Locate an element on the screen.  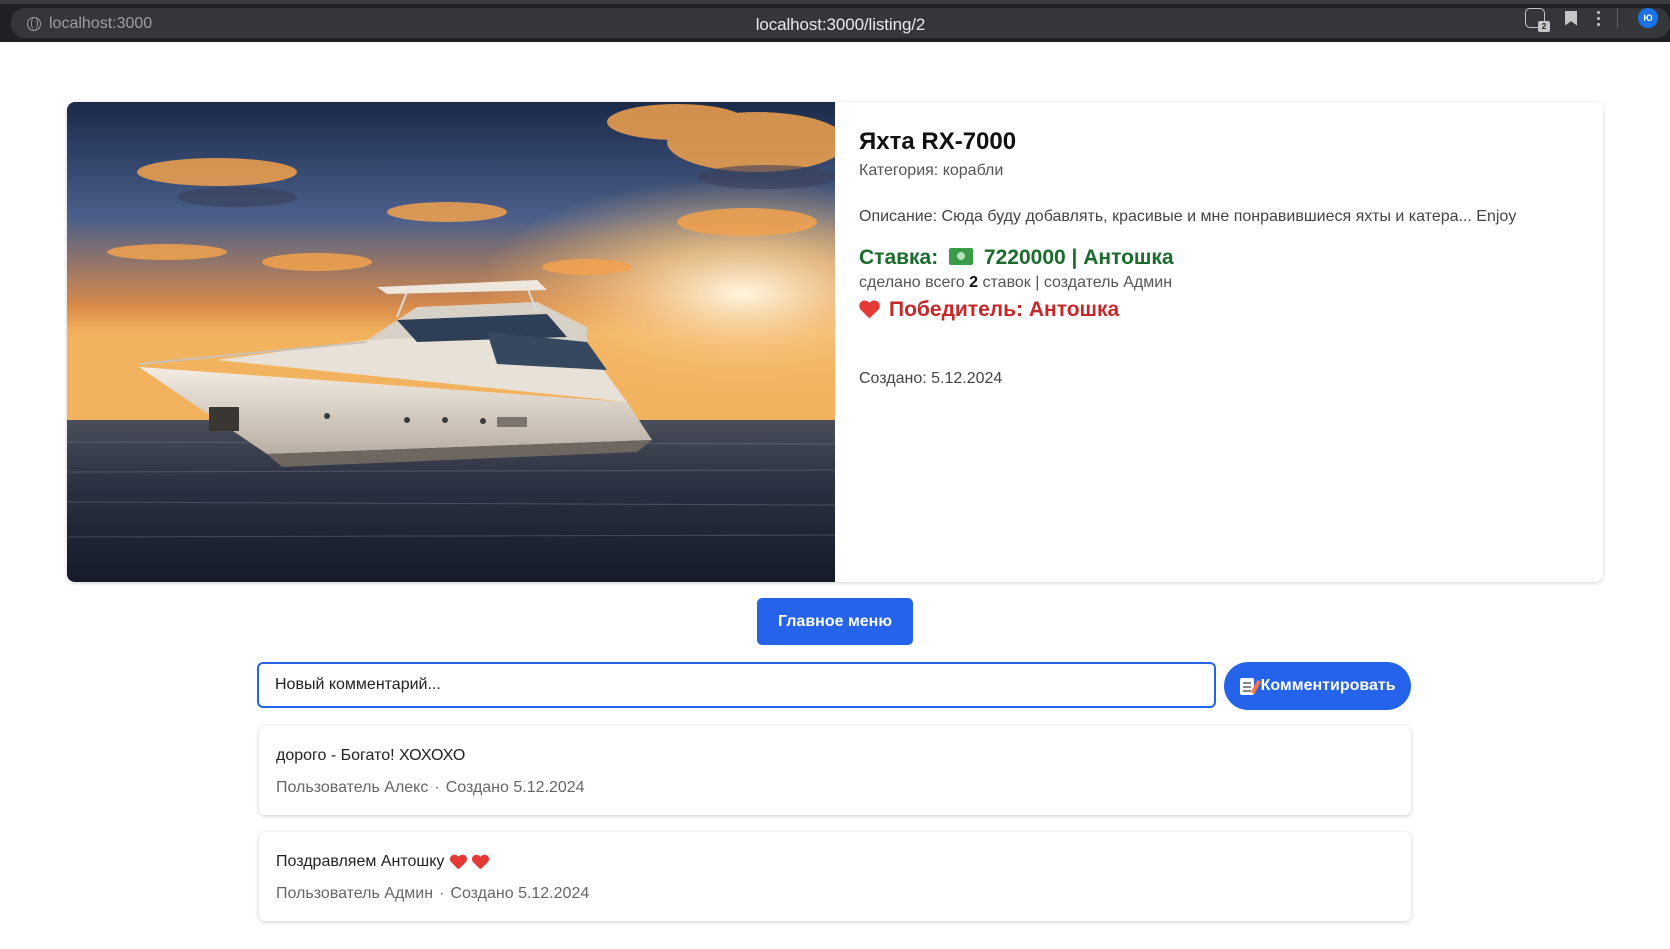
comment-text: дорого - Богато! ХОХОХО is located at coordinates (371, 755).